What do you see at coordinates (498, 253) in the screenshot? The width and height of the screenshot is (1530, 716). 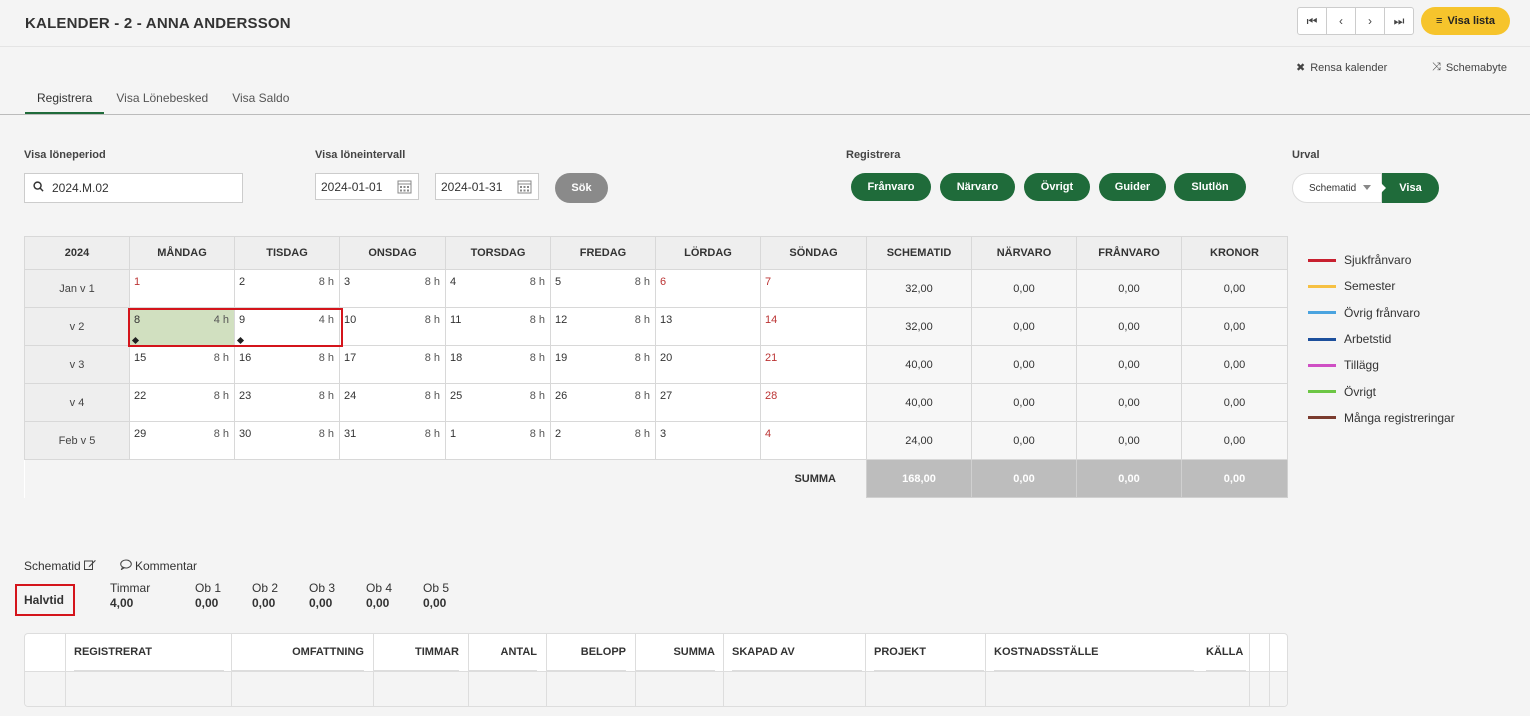 I see `day-header: TORSDAG` at bounding box center [498, 253].